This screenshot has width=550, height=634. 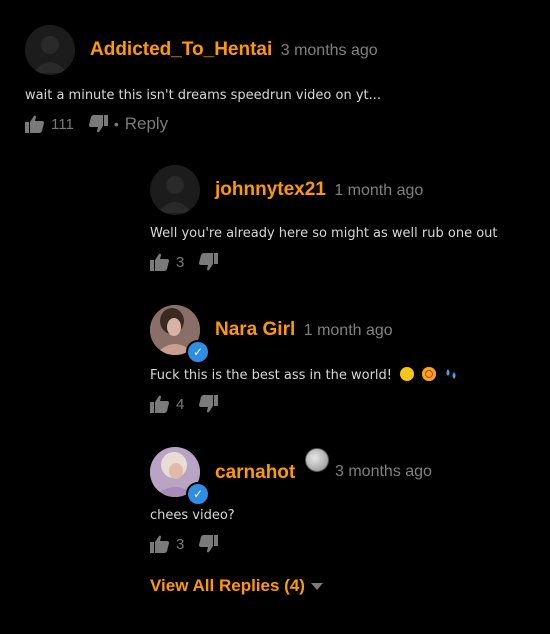 I want to click on comment-text: chees video?, so click(x=192, y=515).